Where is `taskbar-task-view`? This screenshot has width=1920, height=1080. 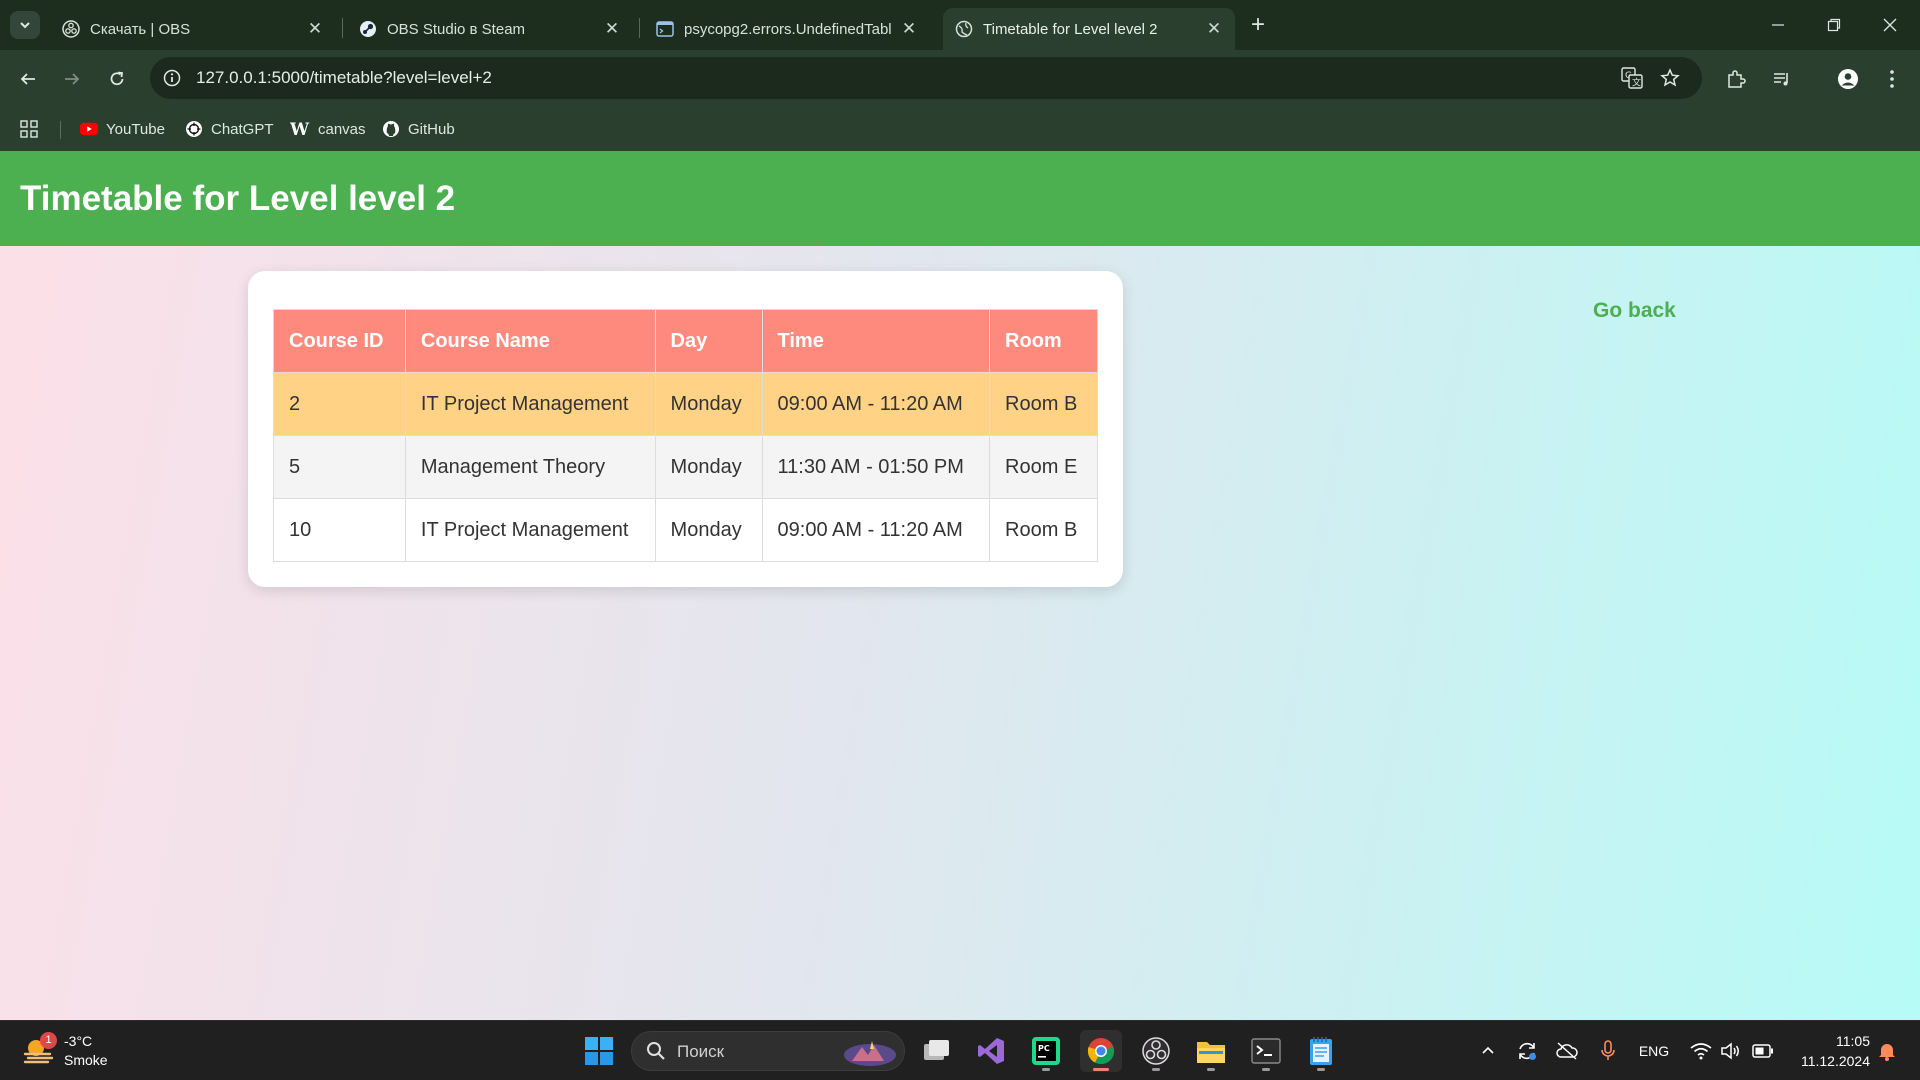 taskbar-task-view is located at coordinates (936, 1051).